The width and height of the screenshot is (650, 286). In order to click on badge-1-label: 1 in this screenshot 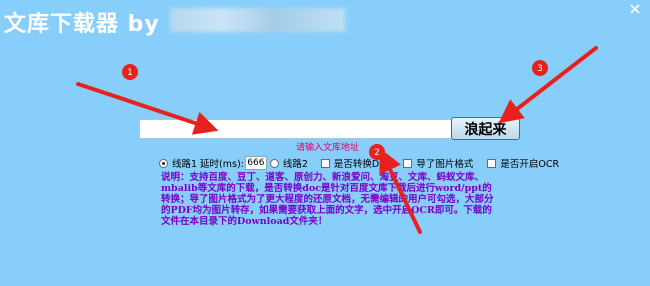, I will do `click(130, 73)`.